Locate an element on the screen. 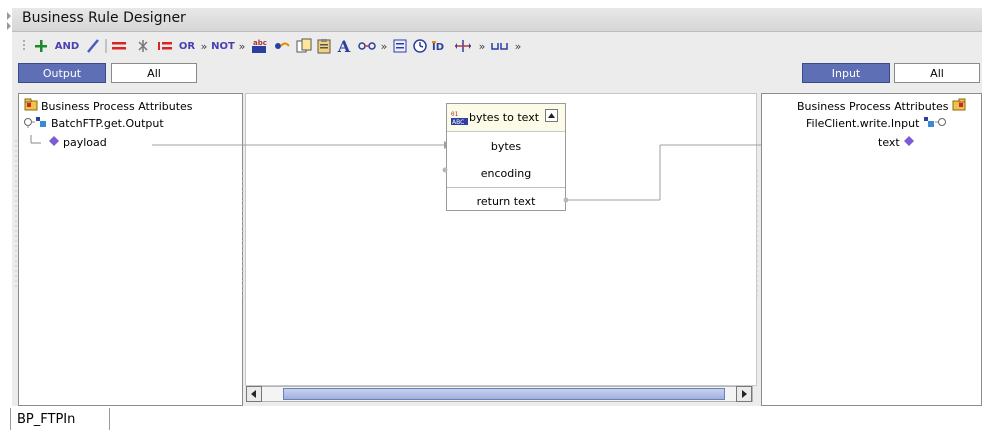 The image size is (982, 430). scroll-left-button is located at coordinates (254, 394).